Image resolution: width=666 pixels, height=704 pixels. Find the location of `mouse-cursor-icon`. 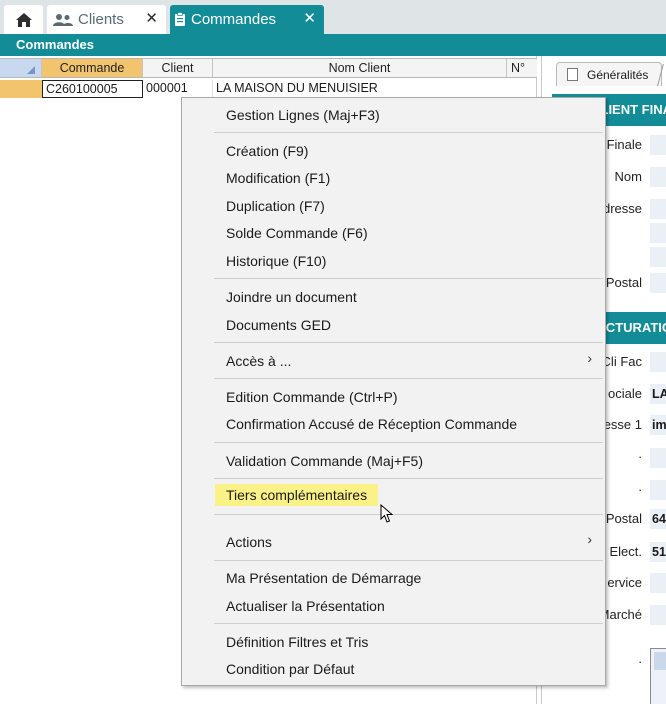

mouse-cursor-icon is located at coordinates (387, 513).